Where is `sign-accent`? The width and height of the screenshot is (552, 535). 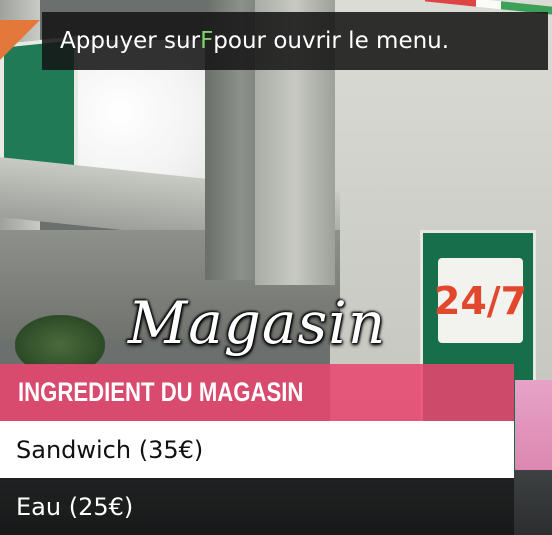
sign-accent is located at coordinates (20, 40).